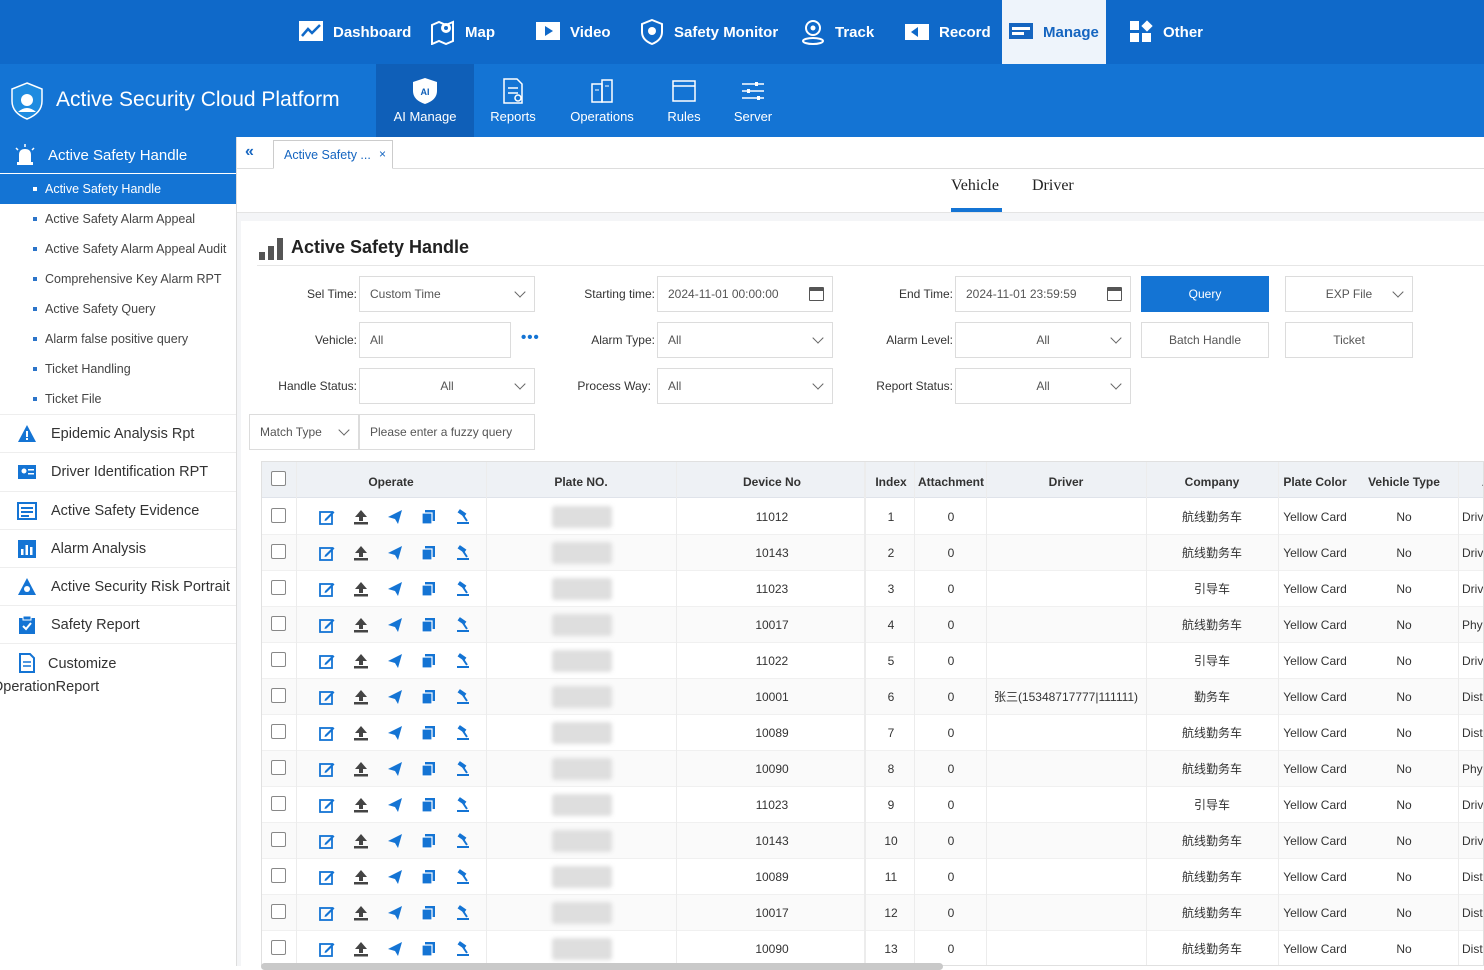 The image size is (1484, 970). What do you see at coordinates (872, 877) in the screenshot?
I see `table-row: 10089 11 0 航线勤务车 Yellow Card No Distr` at bounding box center [872, 877].